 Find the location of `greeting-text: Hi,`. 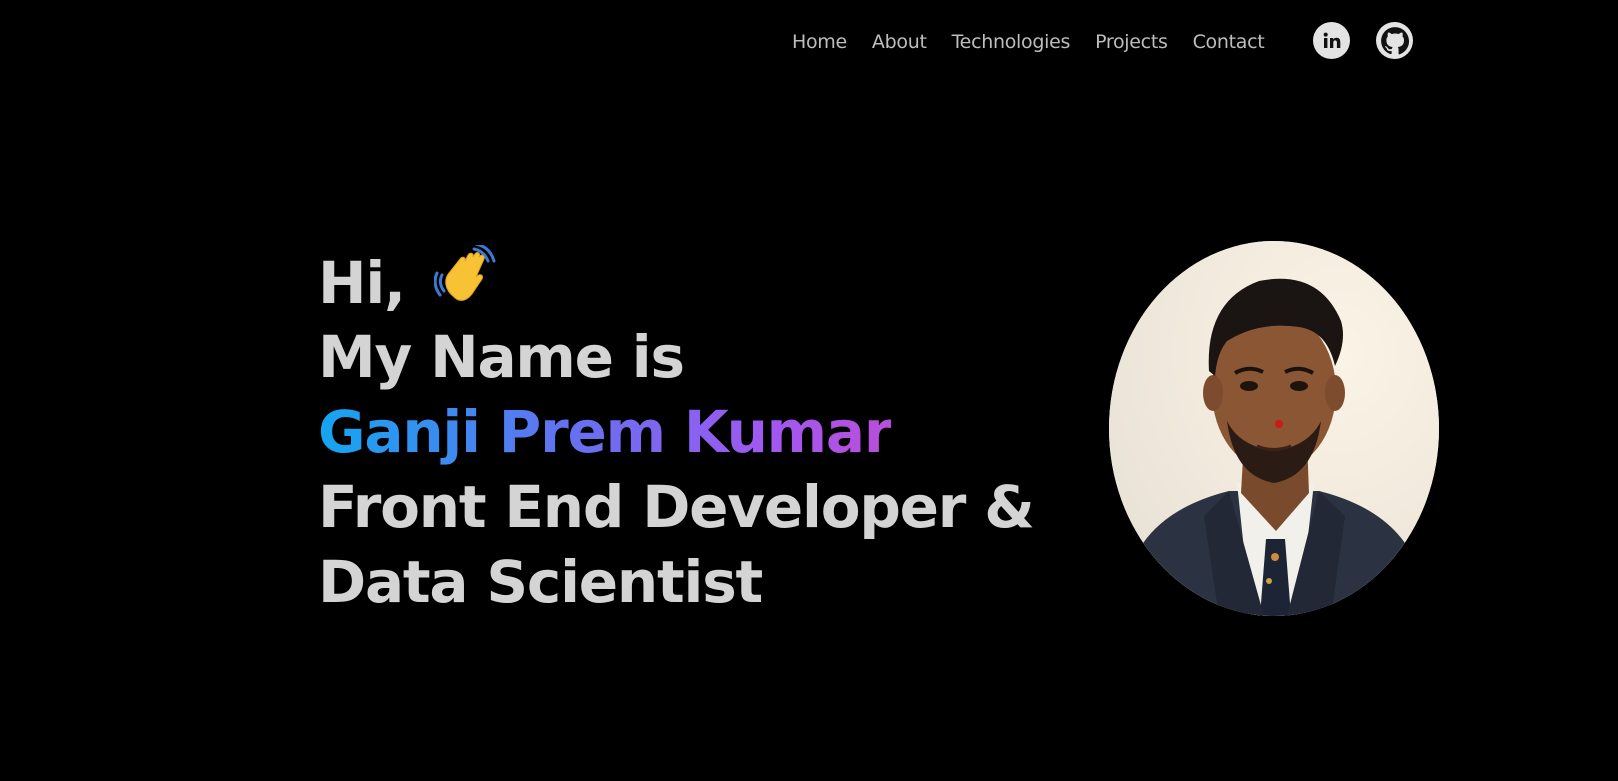

greeting-text: Hi, is located at coordinates (362, 283).